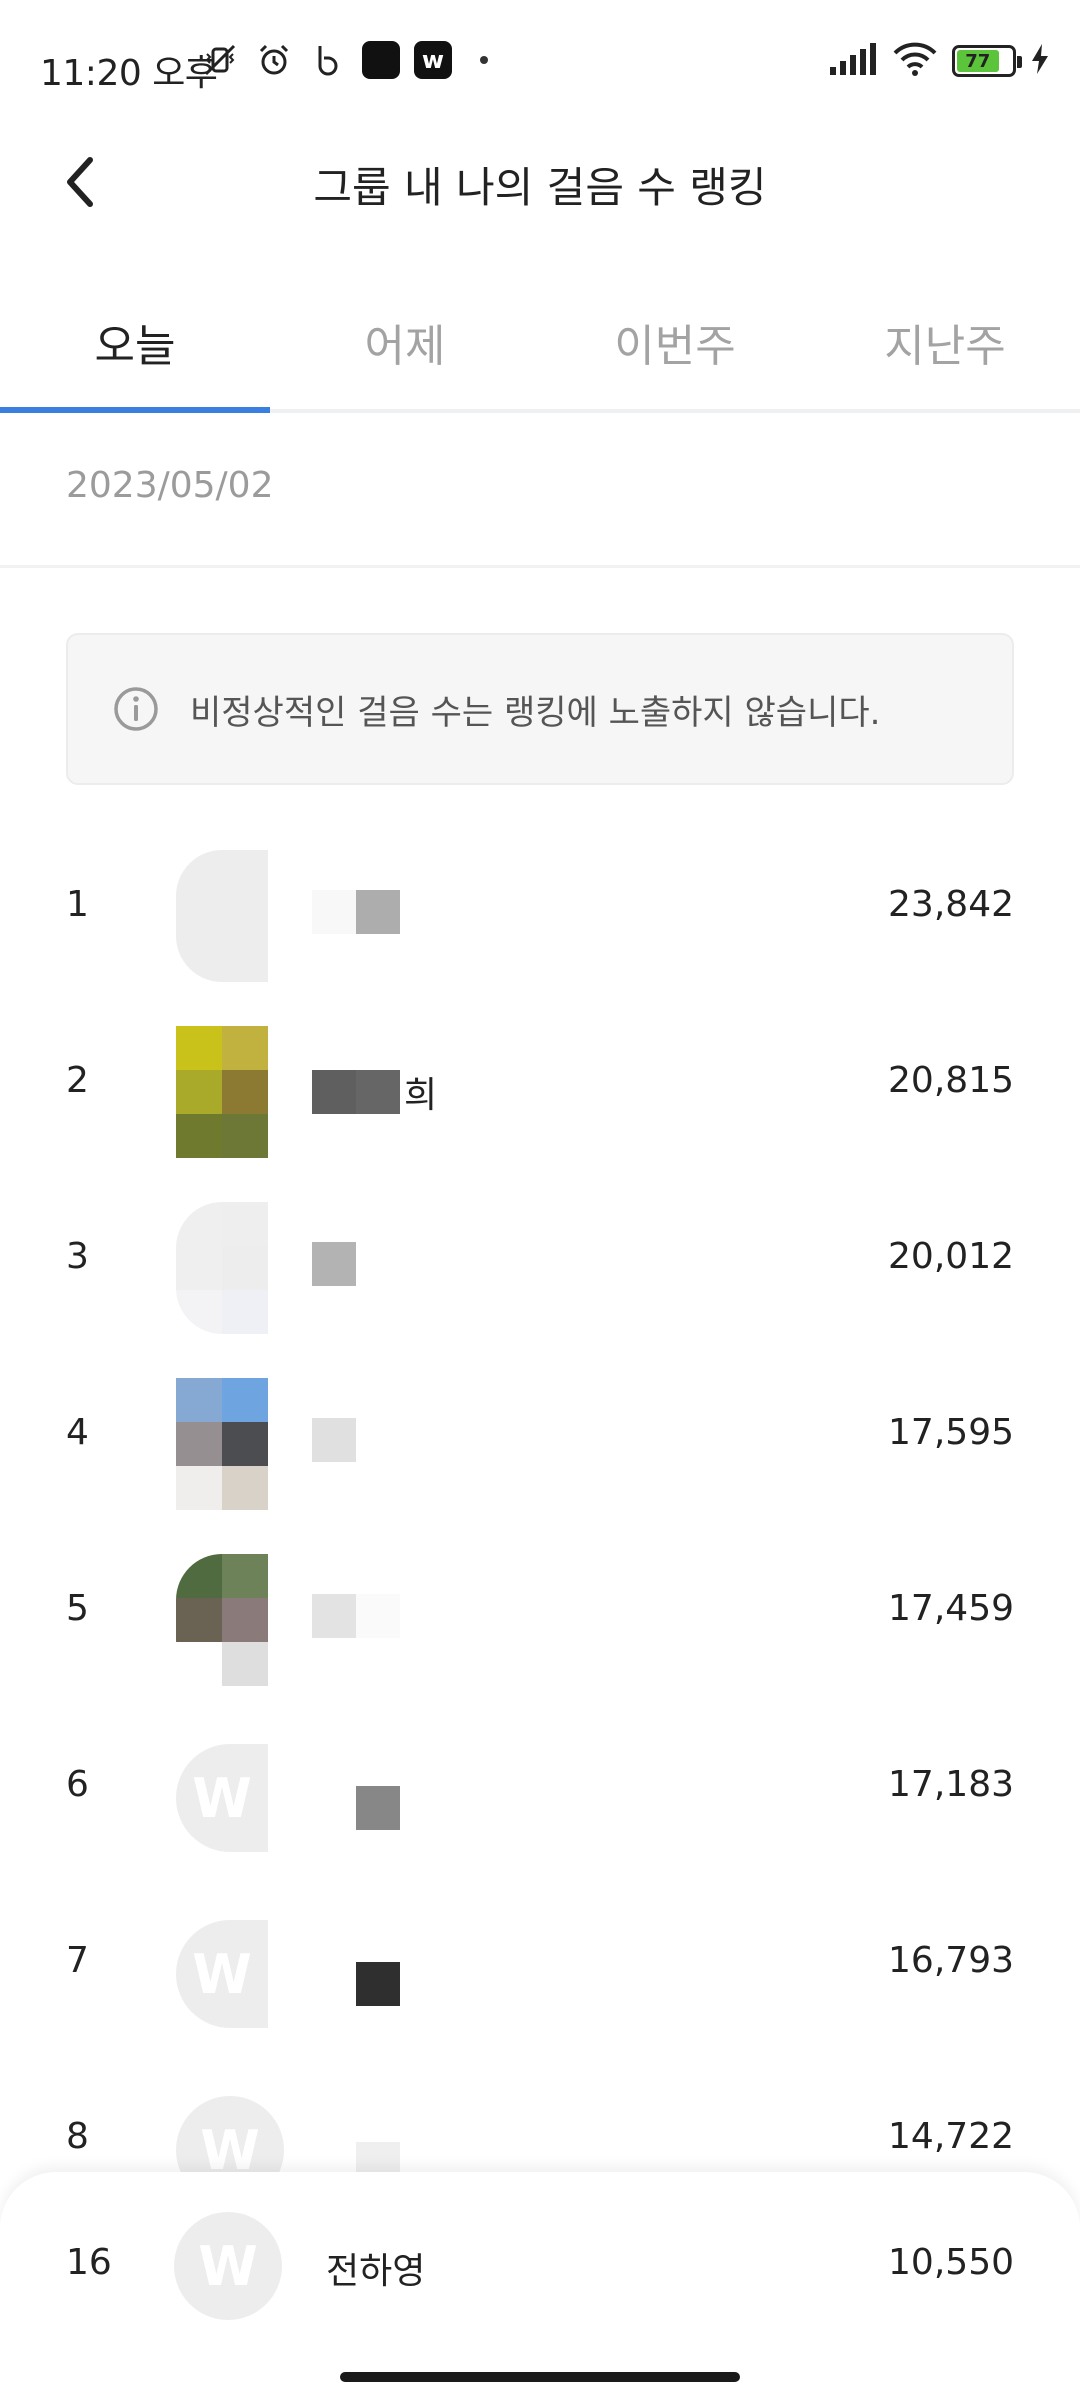 The image size is (1080, 2400). Describe the element at coordinates (540, 1788) in the screenshot. I see `ranking-row: 6 W 17,183` at that location.